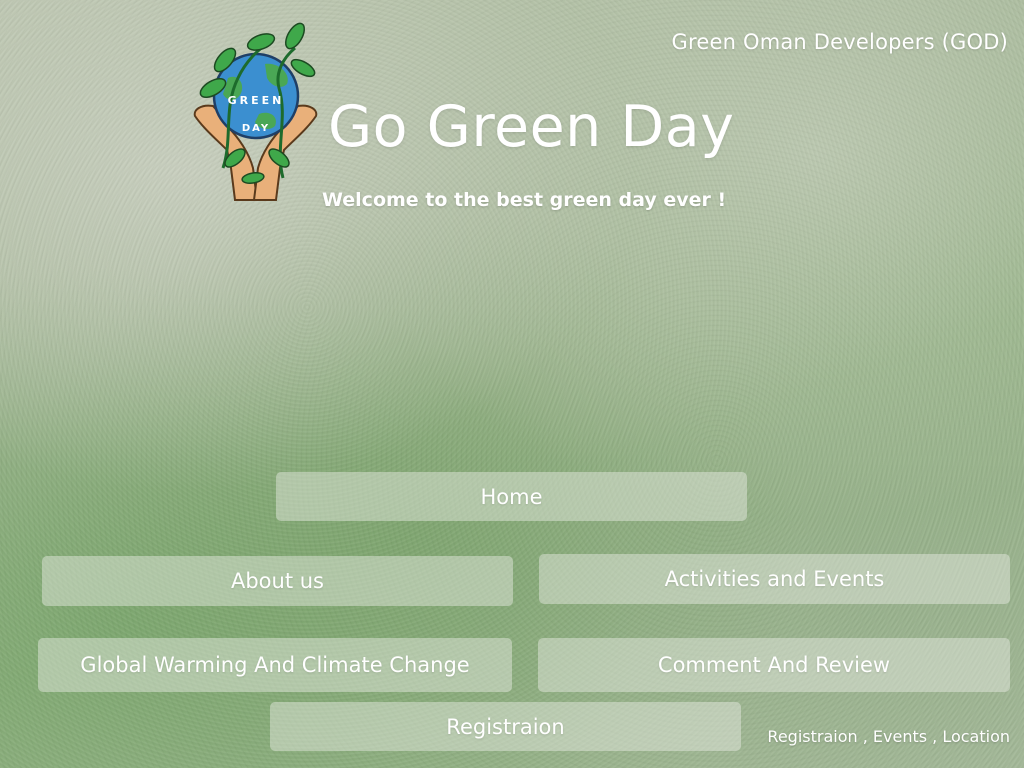 The image size is (1024, 768). What do you see at coordinates (531, 127) in the screenshot?
I see `page-title: Go Green Day` at bounding box center [531, 127].